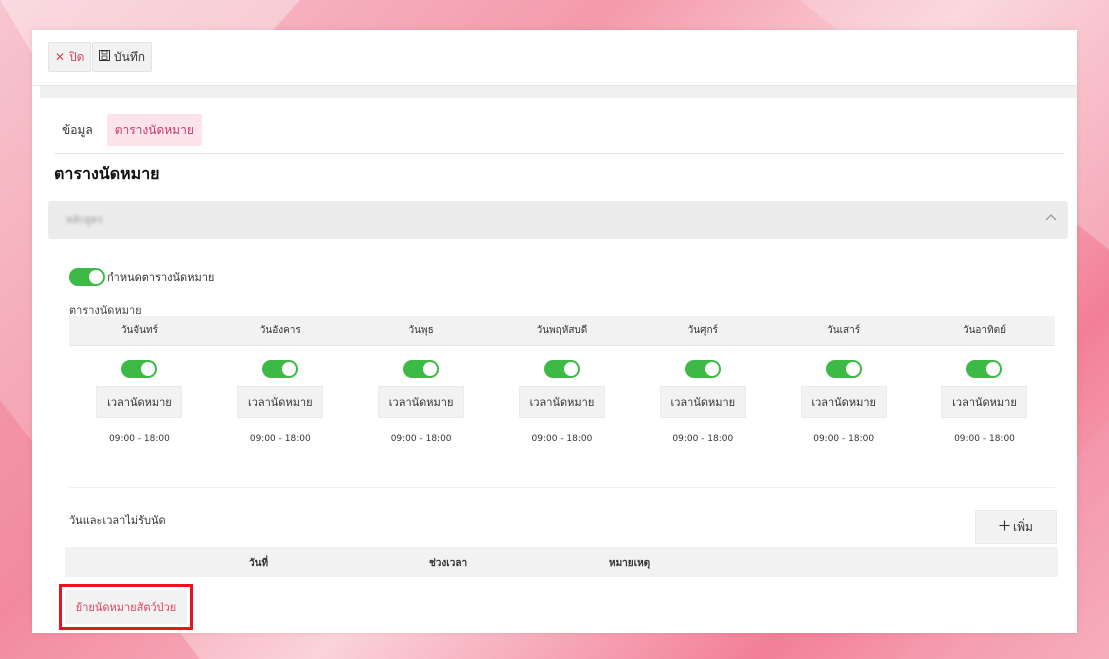 This screenshot has width=1109, height=659. What do you see at coordinates (844, 330) in the screenshot?
I see `weekday-name: วันเสาร์` at bounding box center [844, 330].